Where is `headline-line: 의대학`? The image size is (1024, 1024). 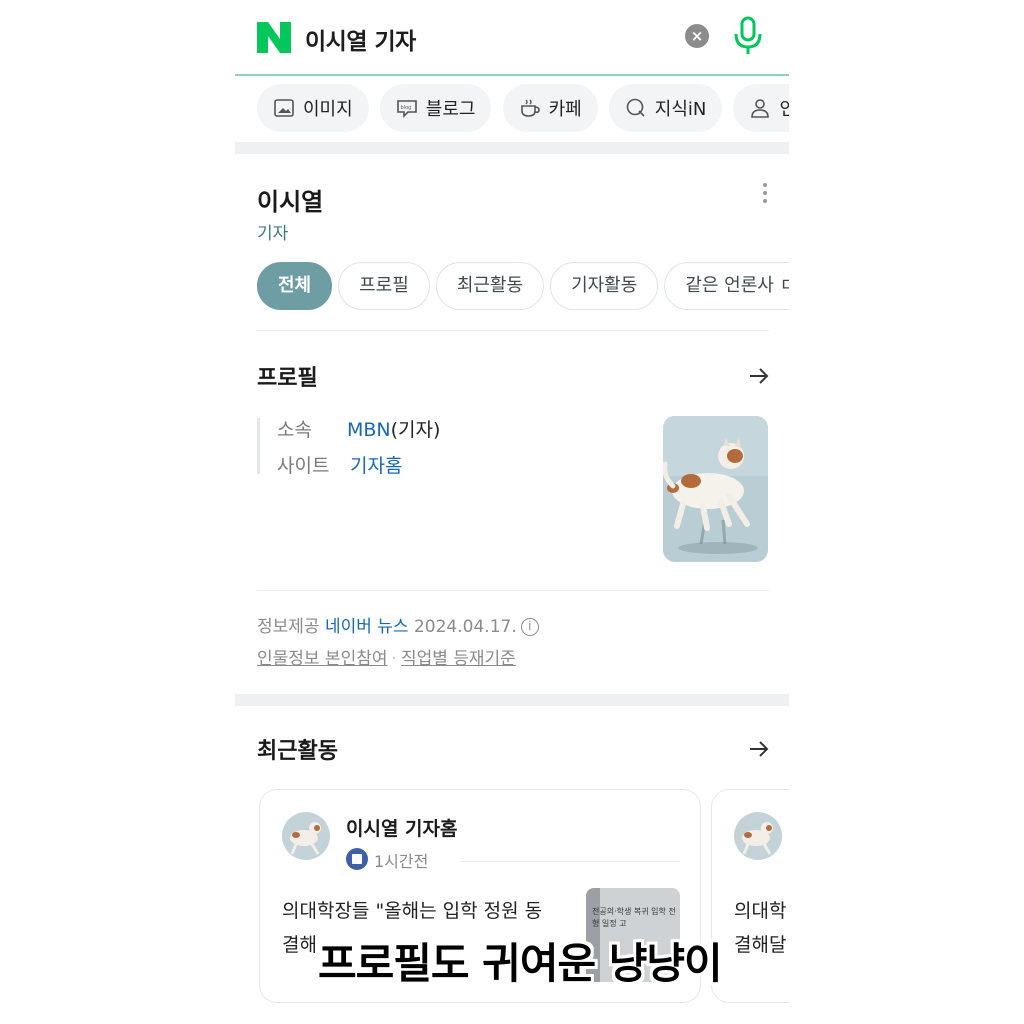 headline-line: 의대학 is located at coordinates (760, 911).